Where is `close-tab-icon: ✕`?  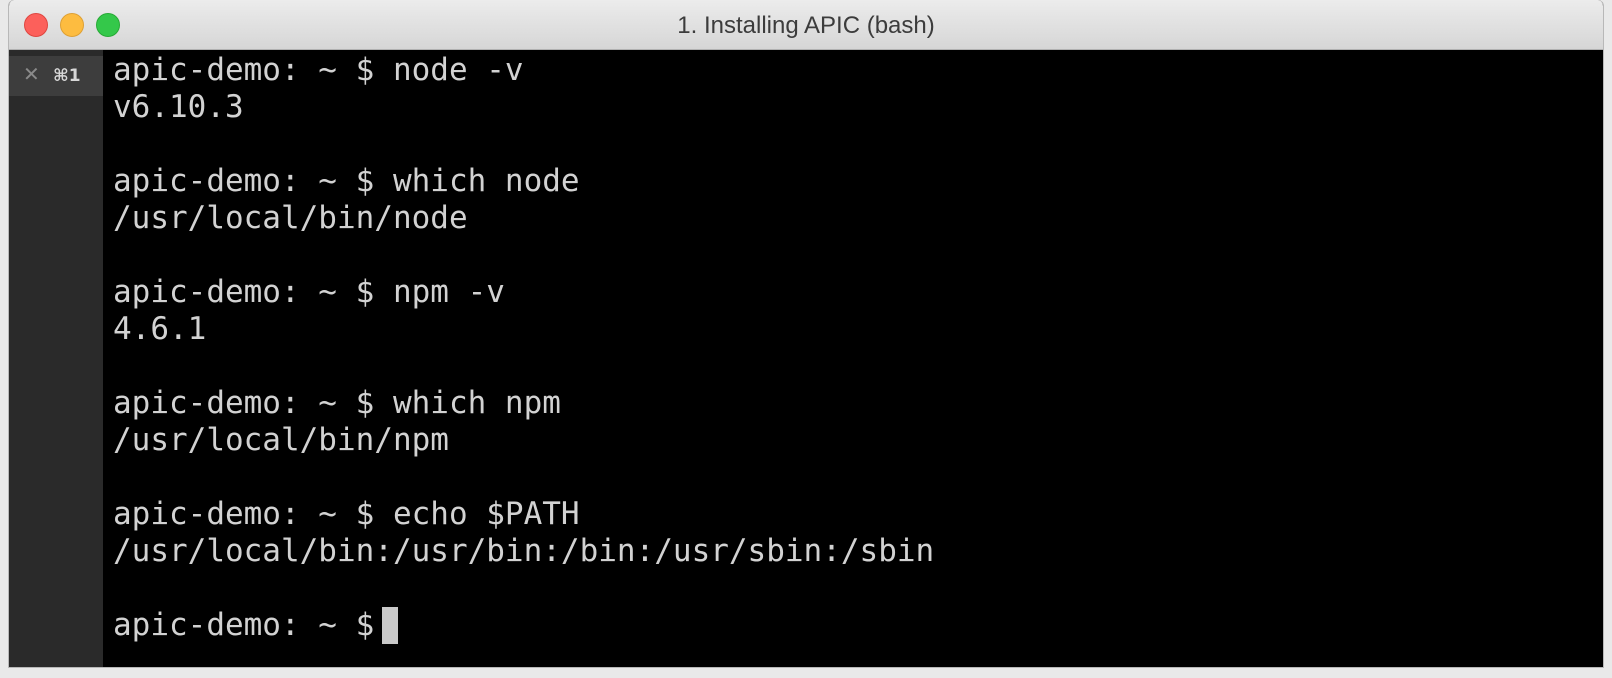 close-tab-icon: ✕ is located at coordinates (31, 74).